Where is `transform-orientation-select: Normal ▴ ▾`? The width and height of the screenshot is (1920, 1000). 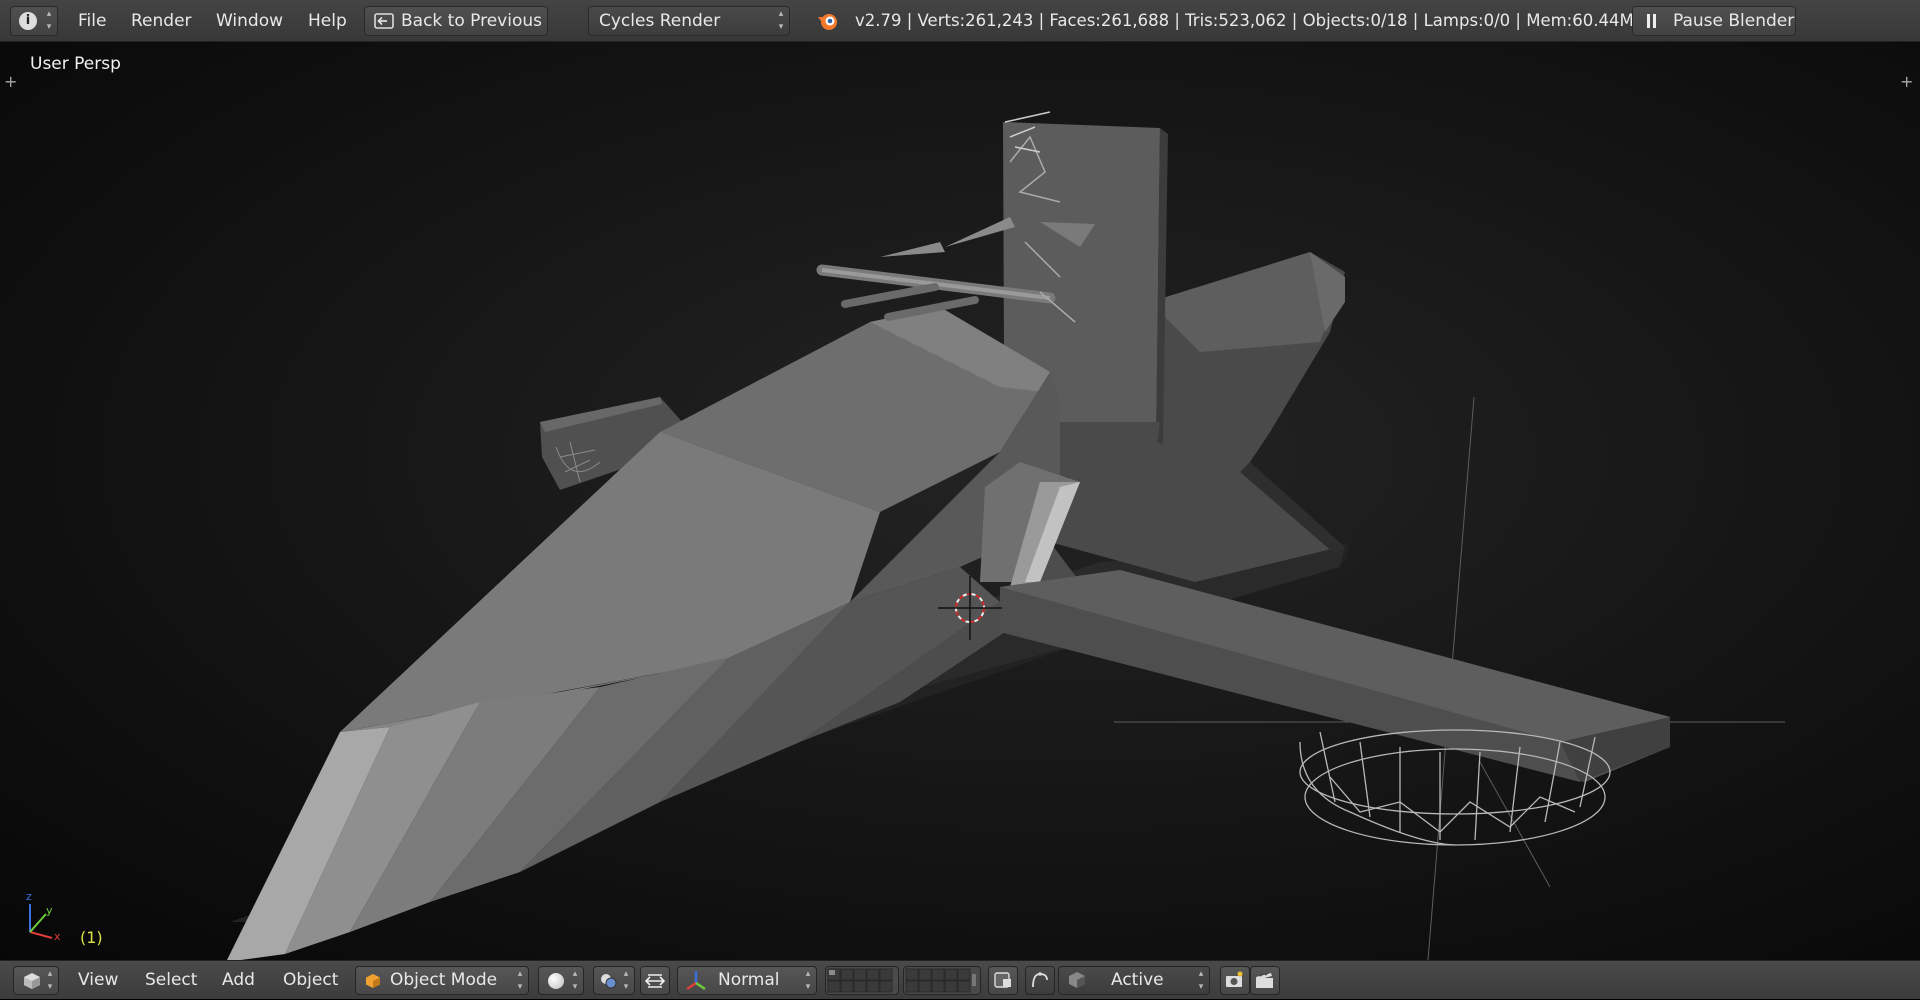
transform-orientation-select: Normal ▴ ▾ is located at coordinates (747, 980).